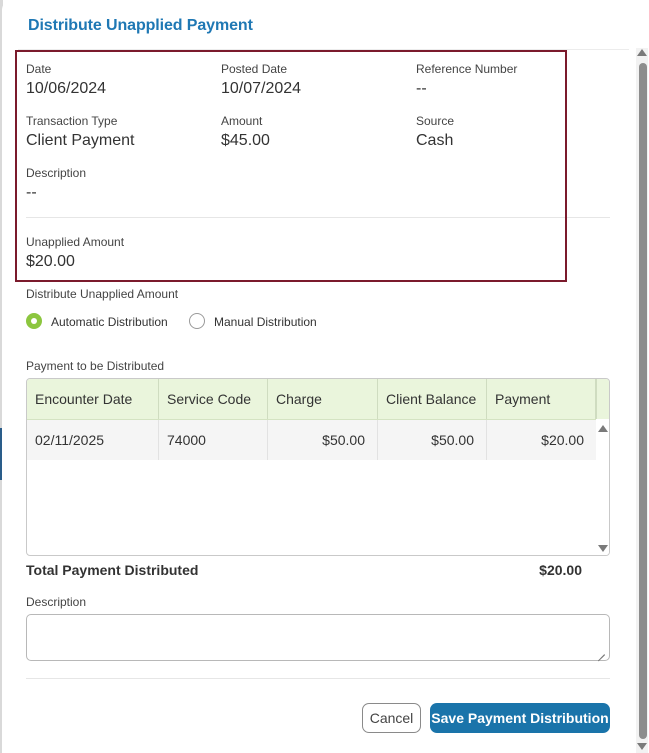 This screenshot has width=649, height=753. What do you see at coordinates (213, 399) in the screenshot?
I see `column-service-code: Service Code` at bounding box center [213, 399].